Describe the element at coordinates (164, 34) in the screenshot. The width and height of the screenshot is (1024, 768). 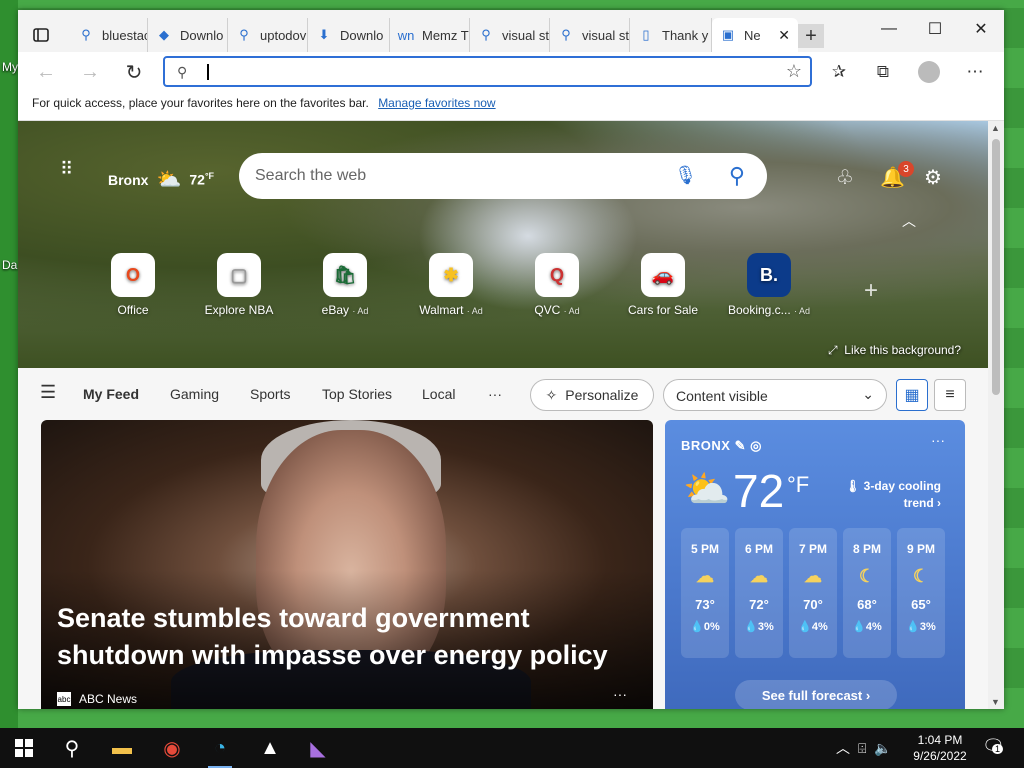
I see `bluestacks-icon: ◆` at that location.